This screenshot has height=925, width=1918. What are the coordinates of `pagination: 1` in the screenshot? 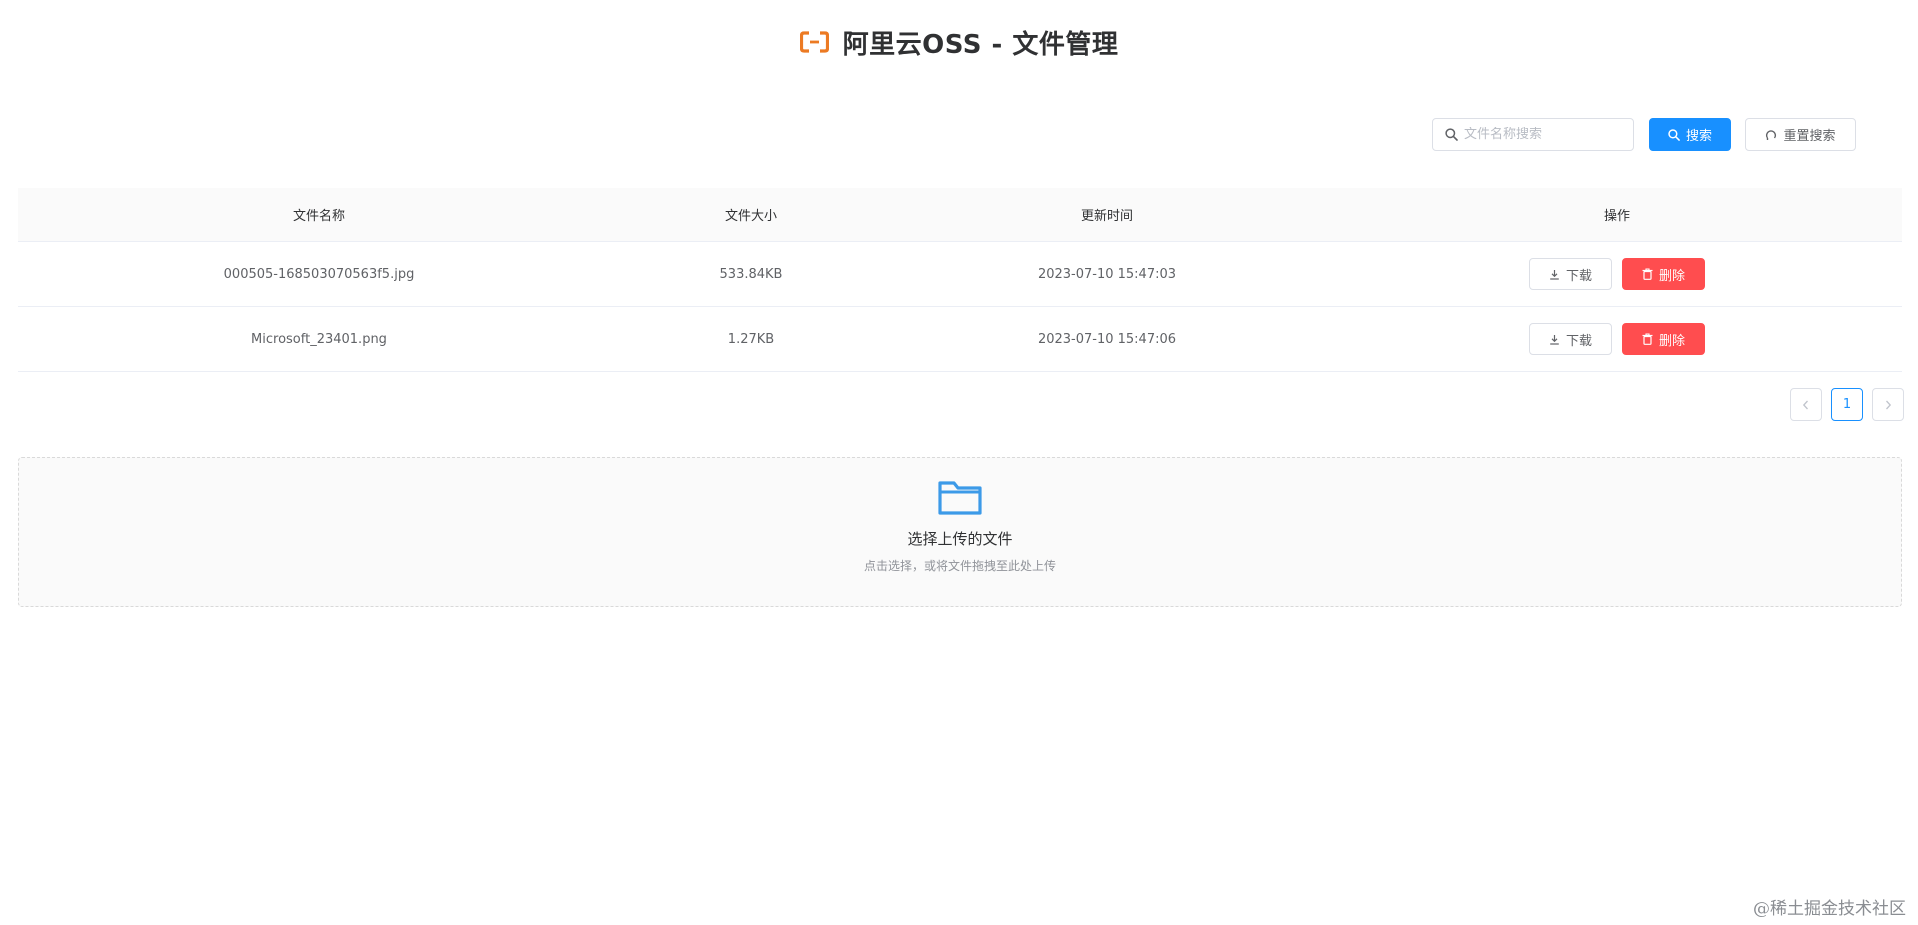 It's located at (1847, 404).